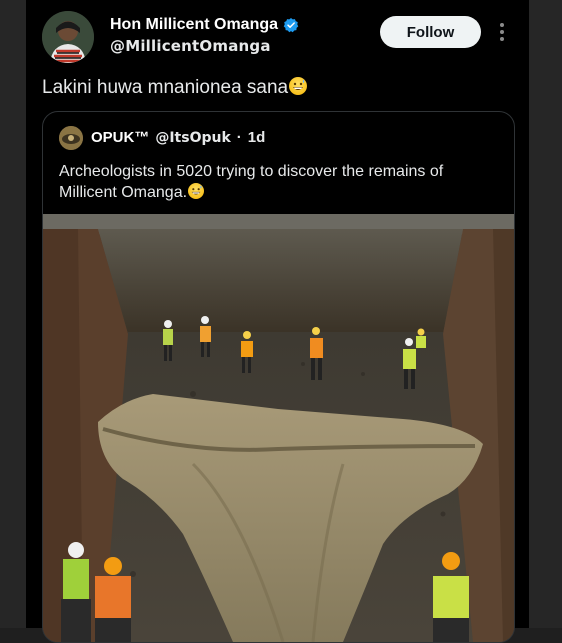 Image resolution: width=562 pixels, height=643 pixels. What do you see at coordinates (430, 32) in the screenshot?
I see `follow-button: Follow` at bounding box center [430, 32].